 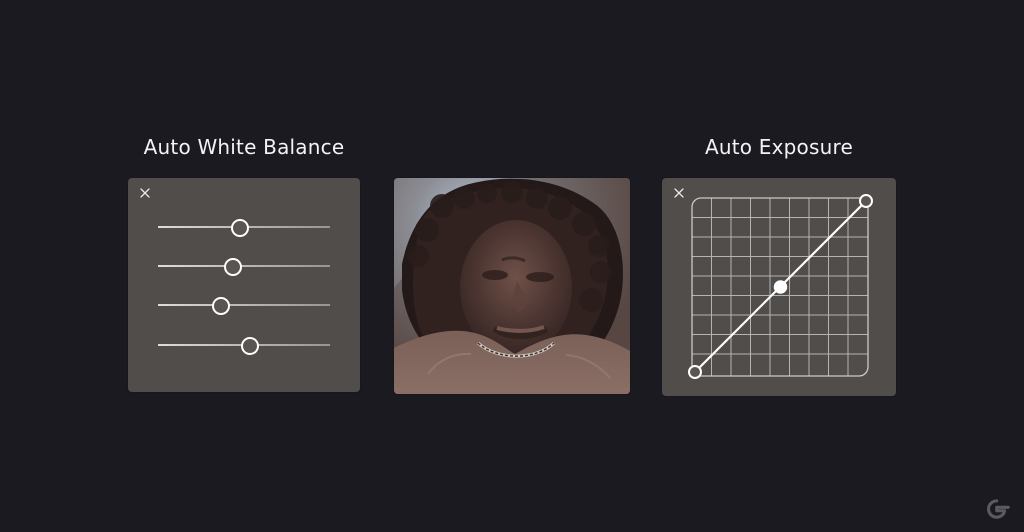 I want to click on exposure-curve-graph, so click(x=779, y=287).